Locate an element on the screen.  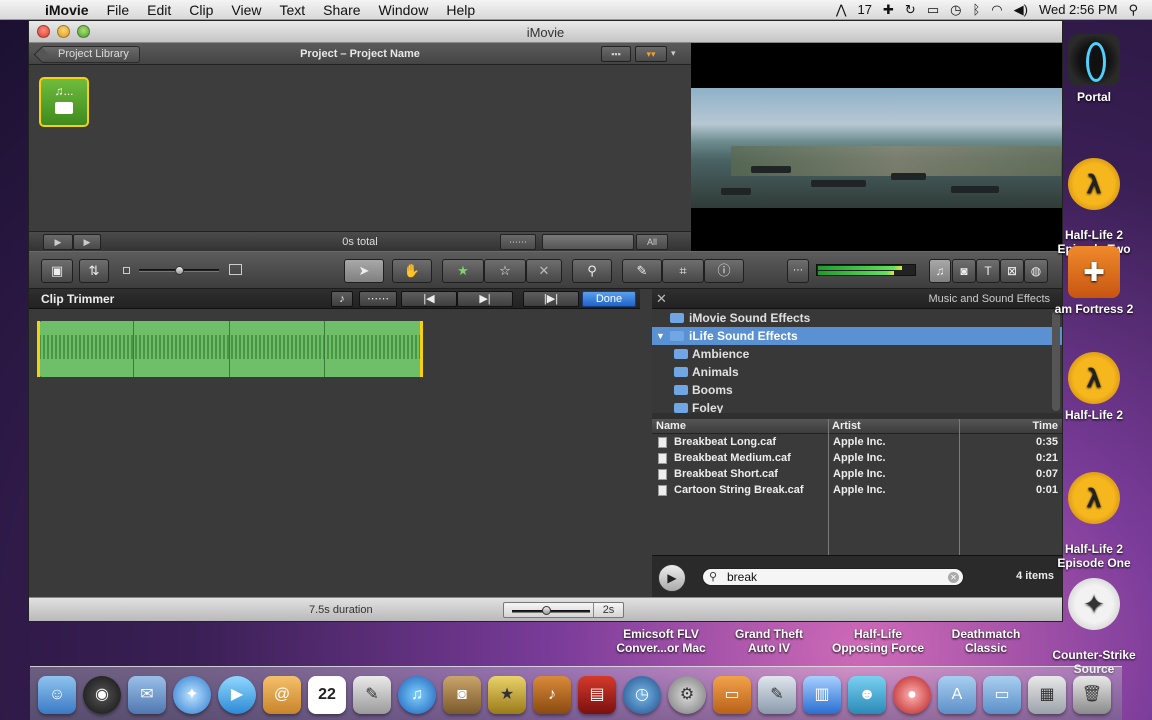
wifi-icon: ◠ is located at coordinates (996, 10).